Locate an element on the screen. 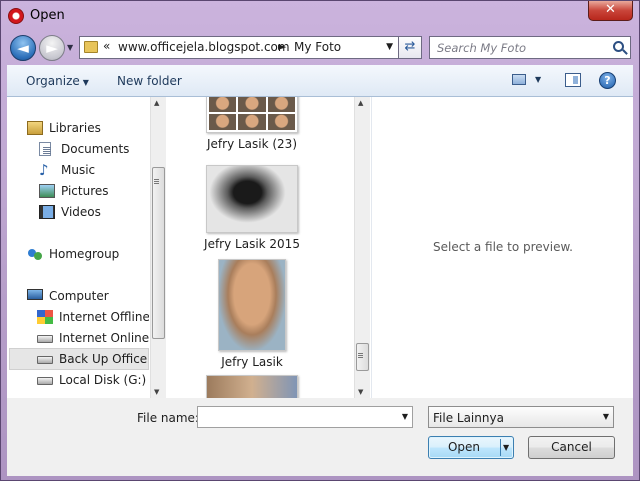 This screenshot has width=640, height=481. sidebar-item-label: Local Disk (G:) is located at coordinates (103, 380).